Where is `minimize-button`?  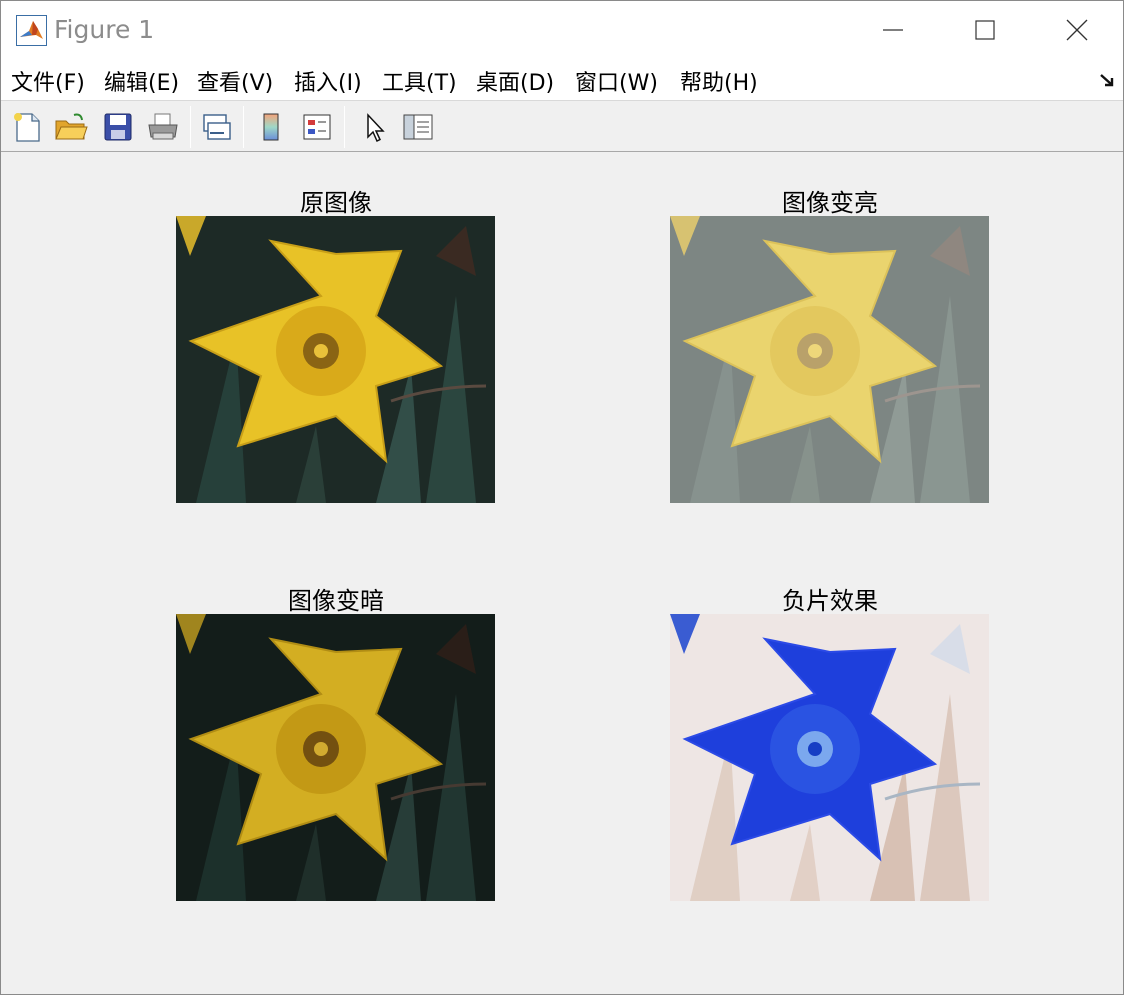 minimize-button is located at coordinates (893, 30).